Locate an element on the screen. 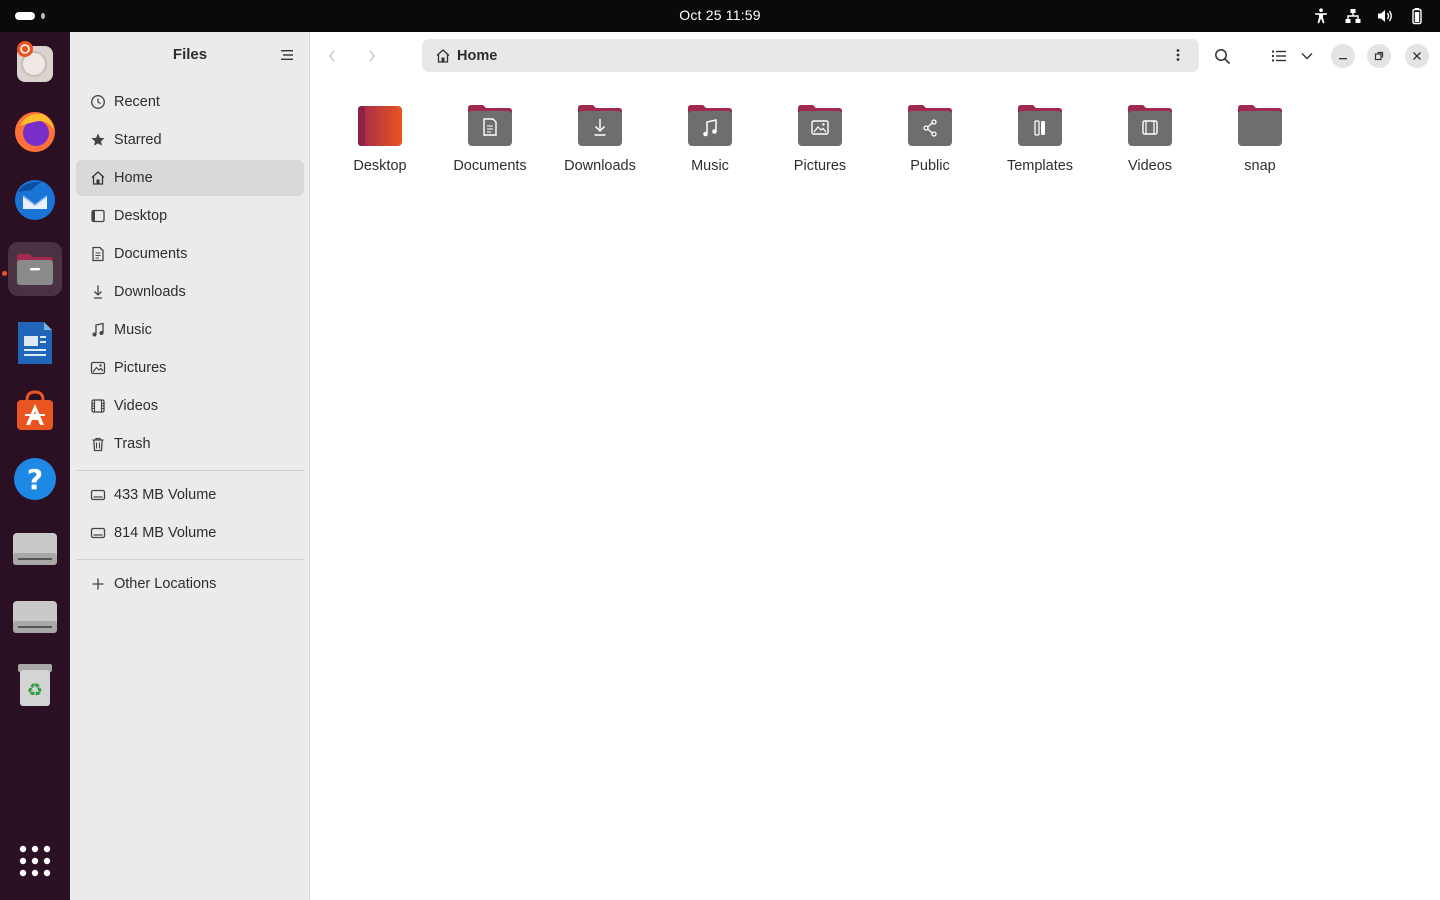 This screenshot has width=1440, height=900. sidebar-item-home: Home is located at coordinates (190, 178).